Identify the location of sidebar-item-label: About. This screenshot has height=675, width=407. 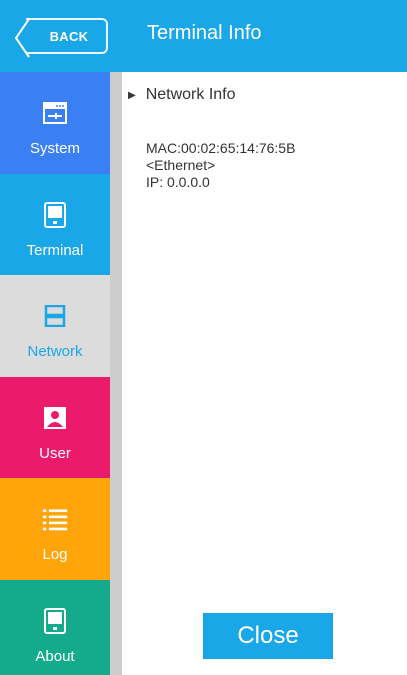
(55, 656).